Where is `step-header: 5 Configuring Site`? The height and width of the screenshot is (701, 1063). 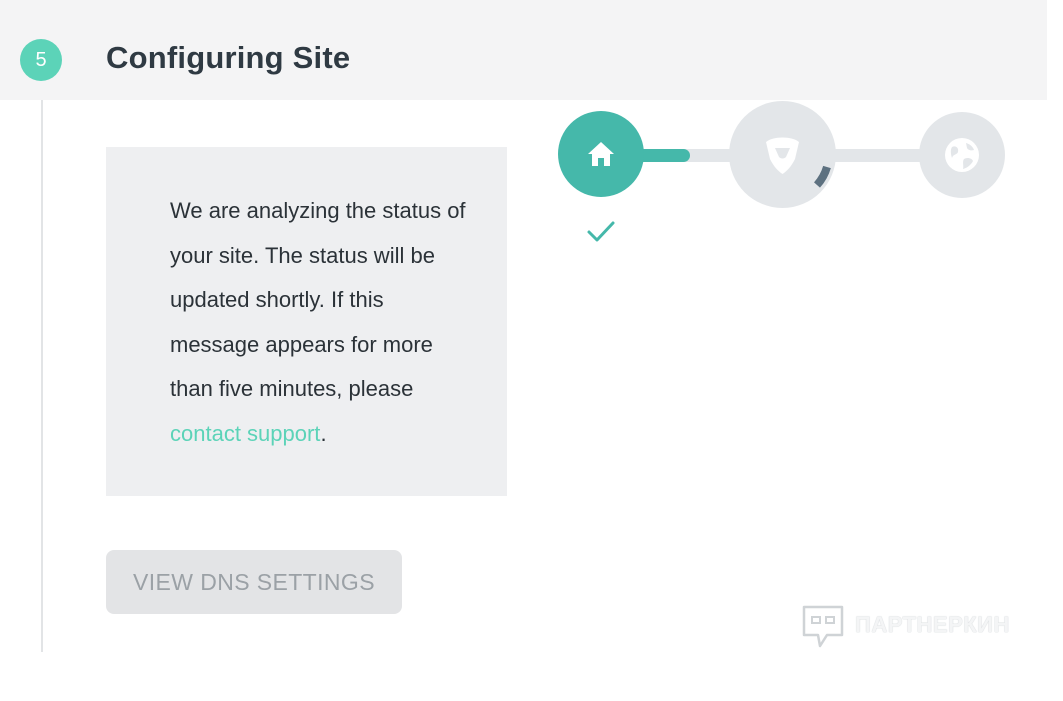 step-header: 5 Configuring Site is located at coordinates (523, 50).